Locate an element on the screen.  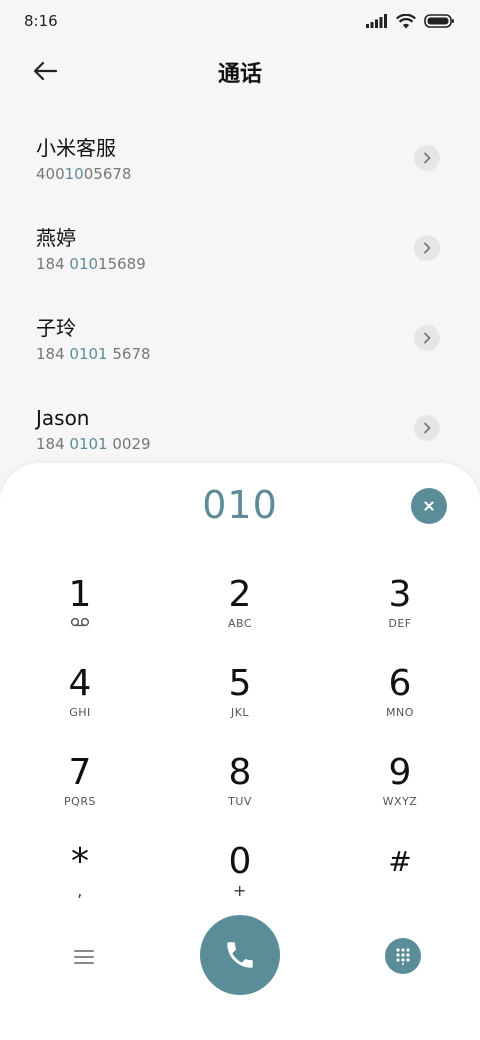
bottom-action-bar is located at coordinates (240, 960).